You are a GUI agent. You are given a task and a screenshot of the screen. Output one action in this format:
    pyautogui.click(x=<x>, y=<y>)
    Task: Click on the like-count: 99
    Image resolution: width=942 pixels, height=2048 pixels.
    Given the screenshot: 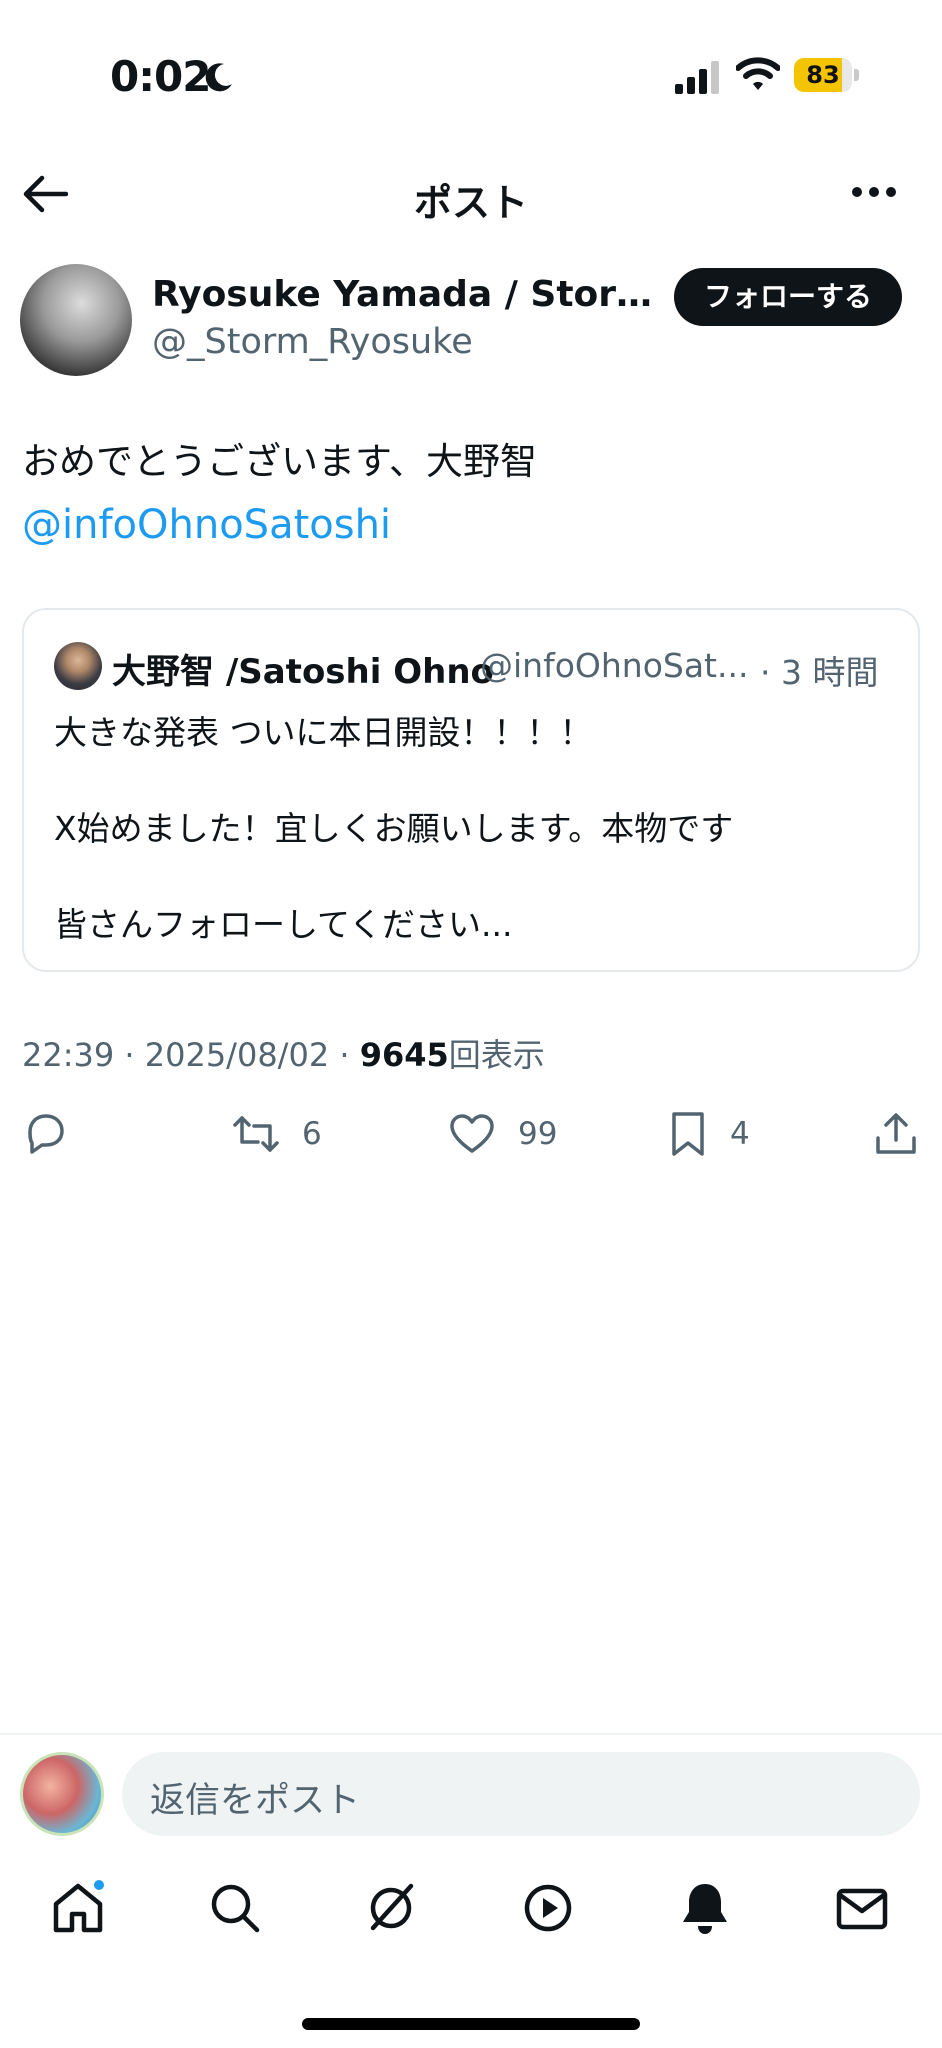 What is the action you would take?
    pyautogui.click(x=538, y=1134)
    